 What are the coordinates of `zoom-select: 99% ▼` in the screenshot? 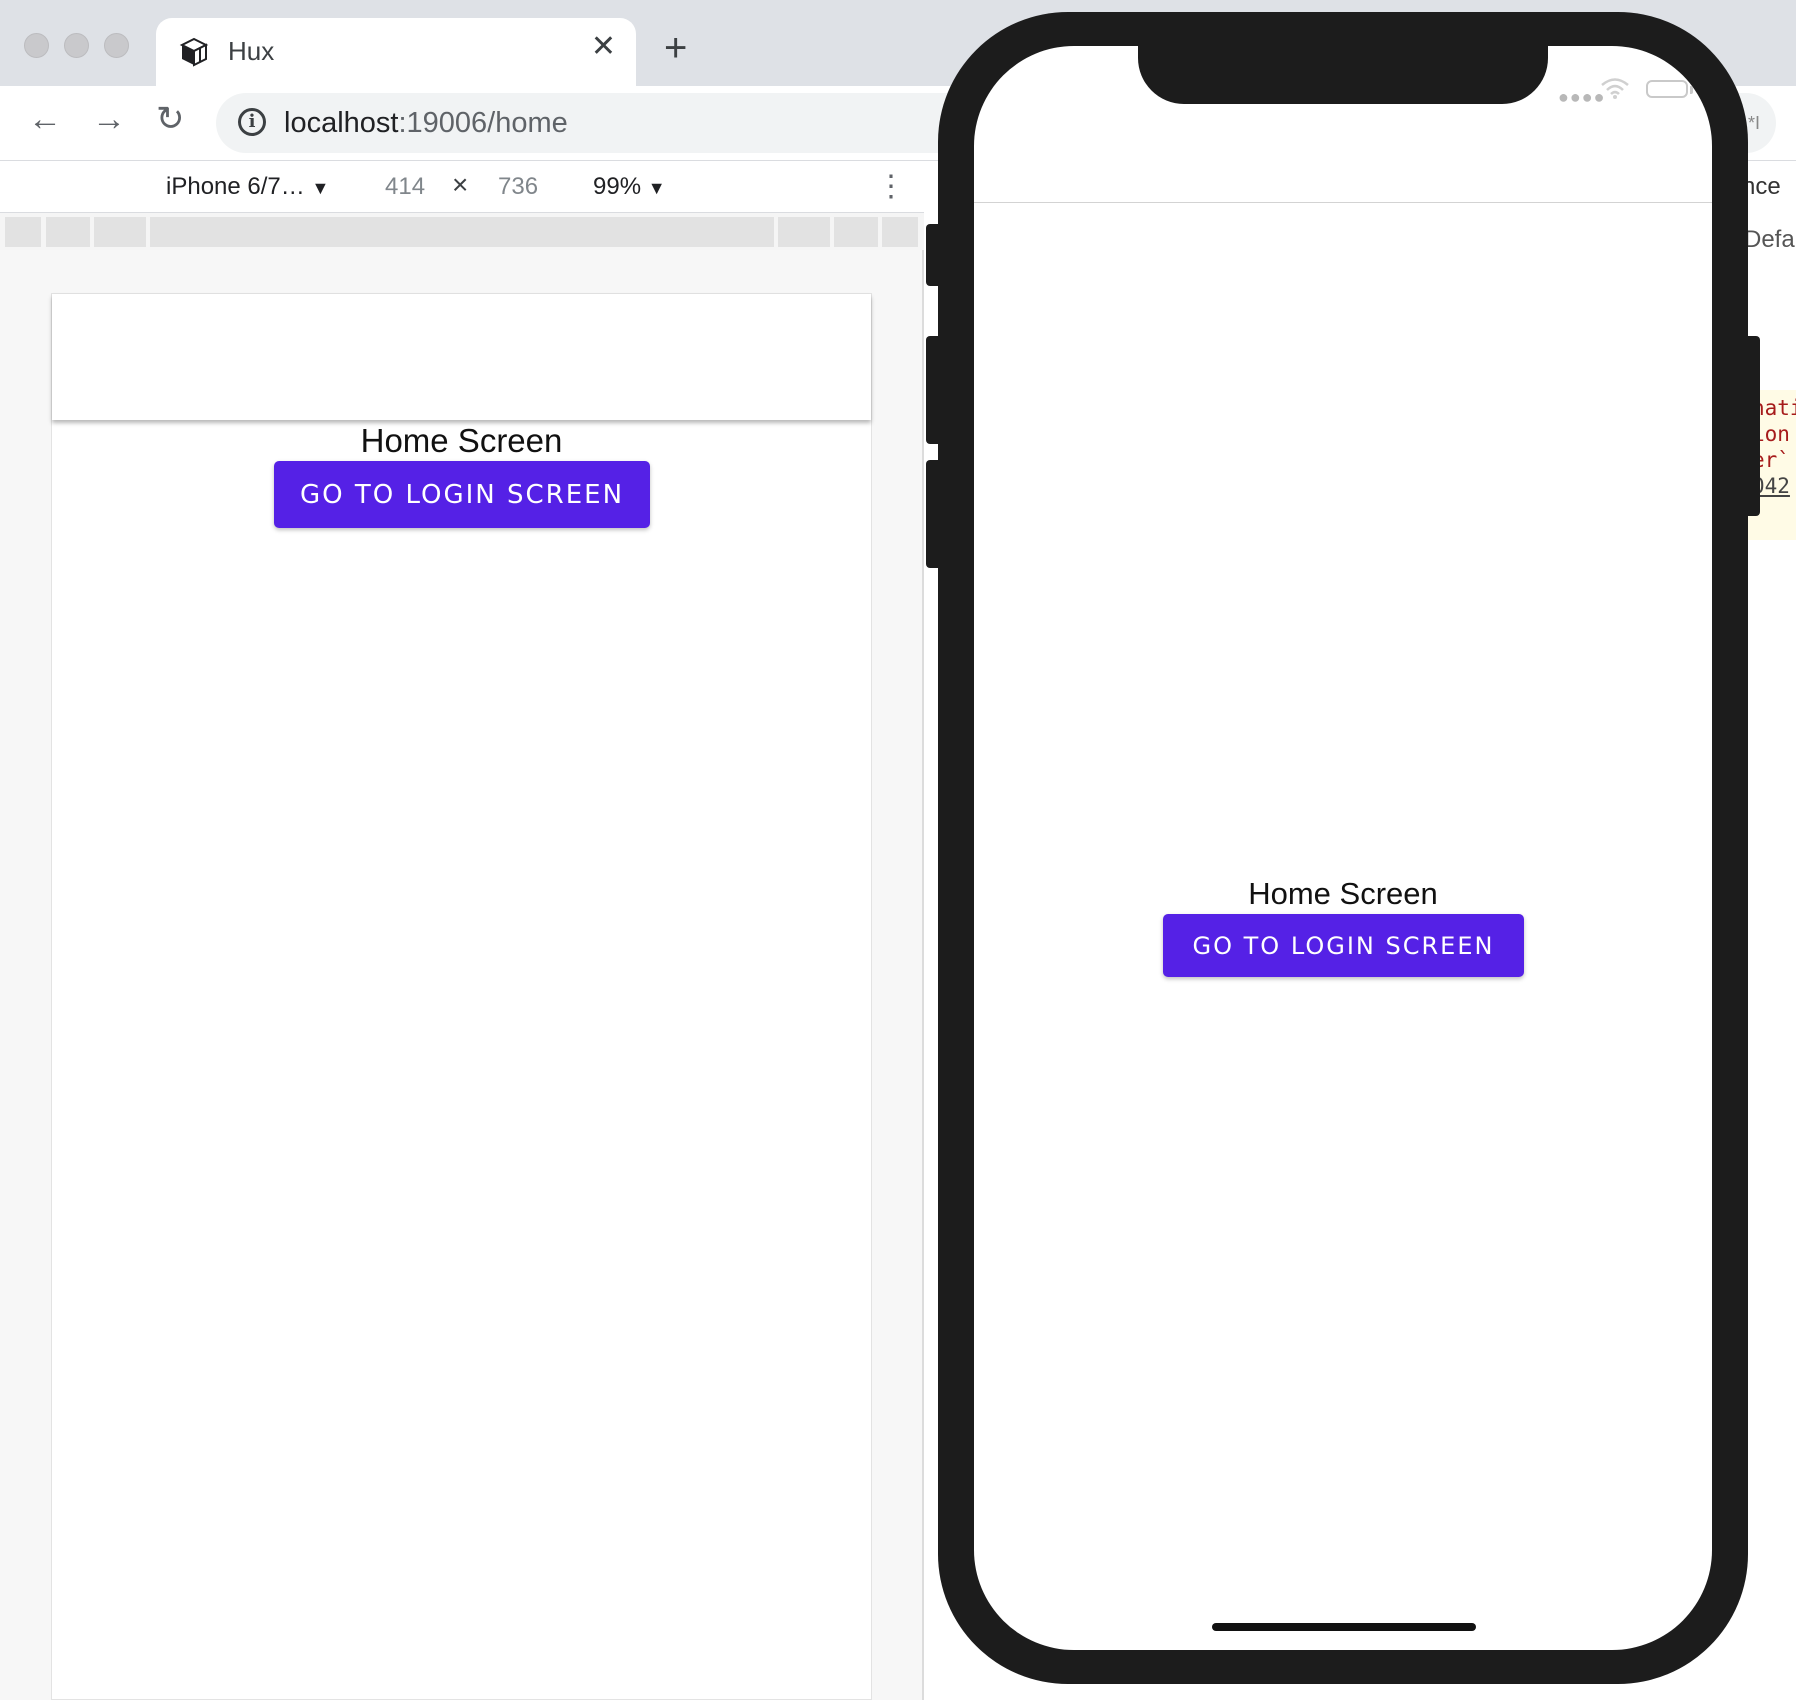 It's located at (629, 187).